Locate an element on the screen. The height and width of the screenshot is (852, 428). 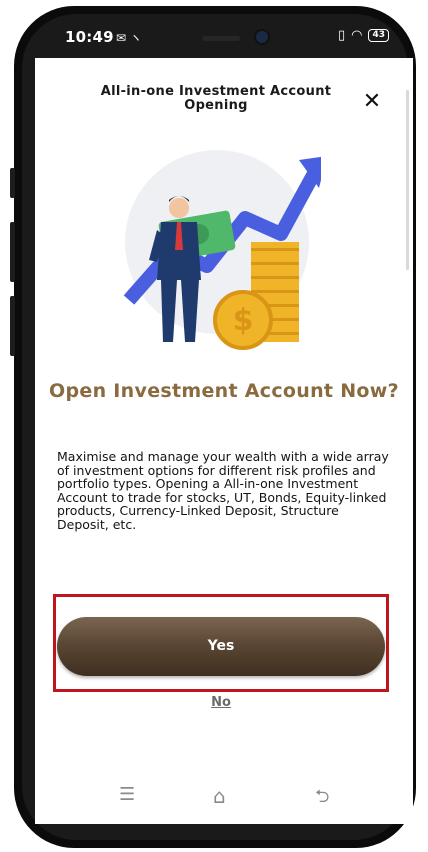
battery-icon: 43 is located at coordinates (378, 35).